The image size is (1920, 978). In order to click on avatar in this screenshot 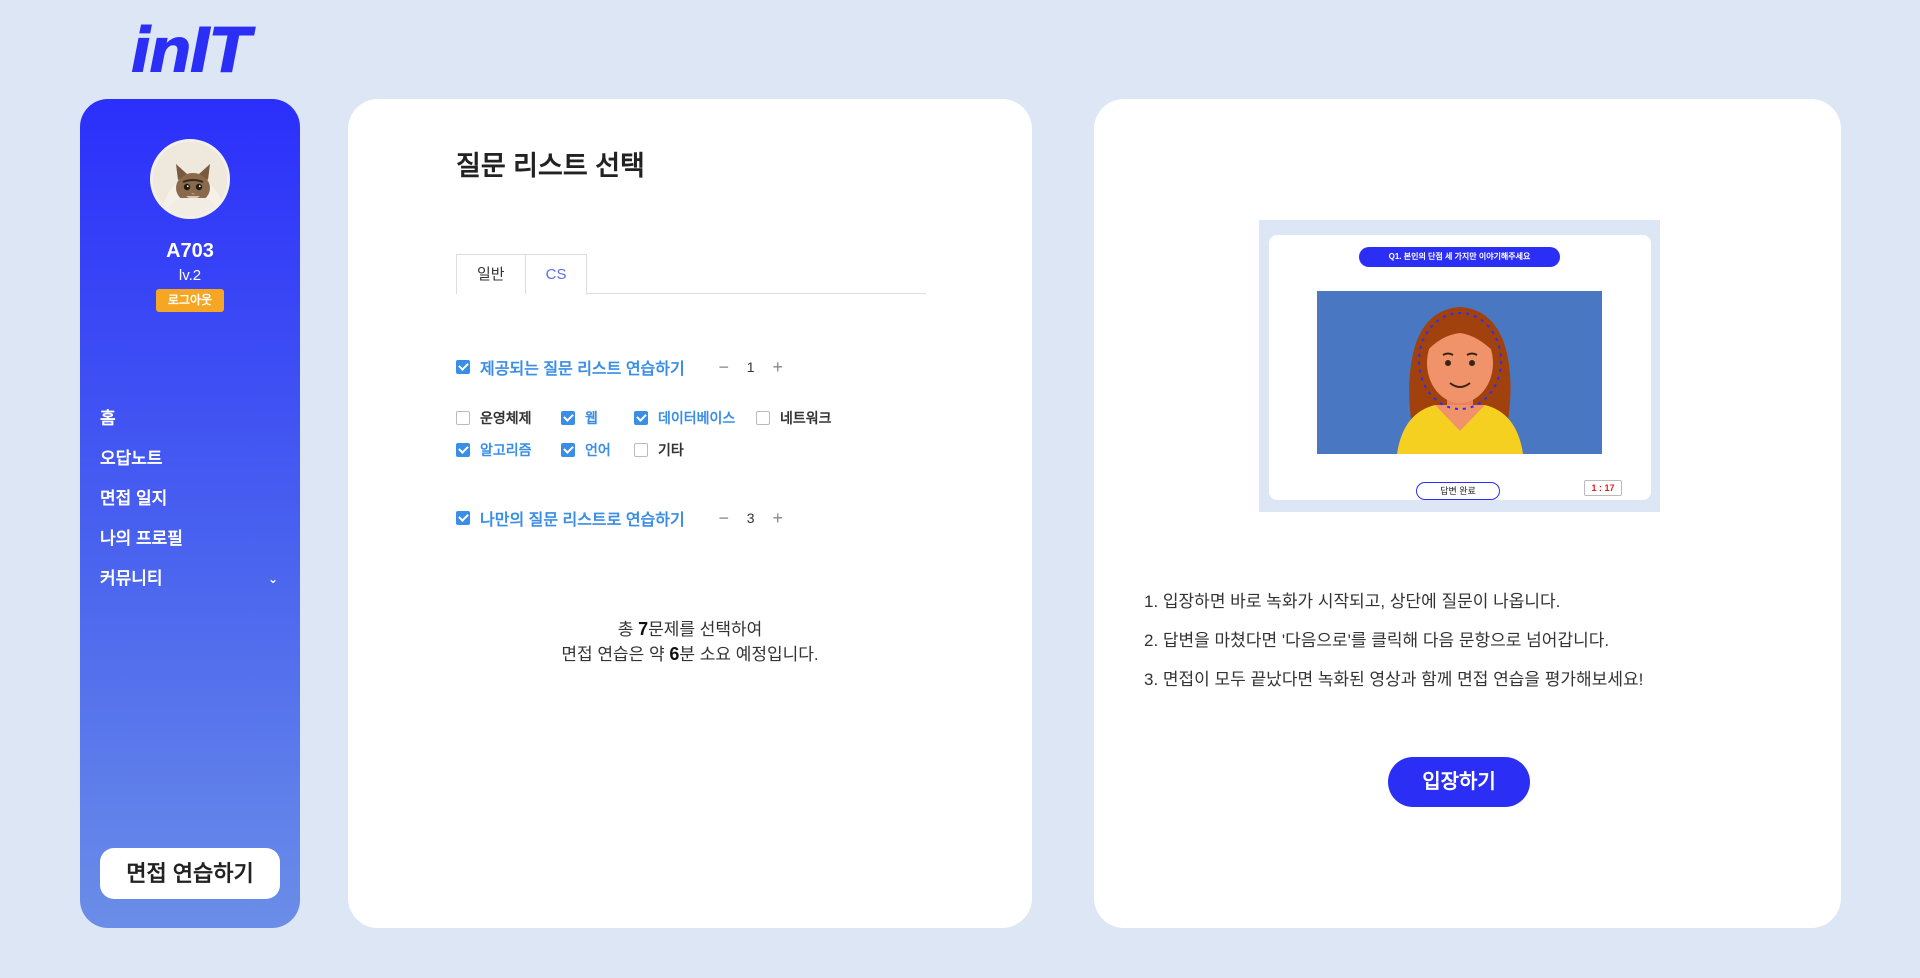, I will do `click(190, 179)`.